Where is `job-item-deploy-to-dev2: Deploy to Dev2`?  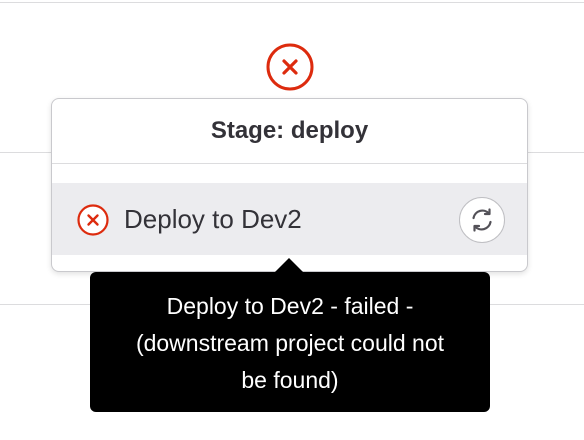 job-item-deploy-to-dev2: Deploy to Dev2 is located at coordinates (289, 219).